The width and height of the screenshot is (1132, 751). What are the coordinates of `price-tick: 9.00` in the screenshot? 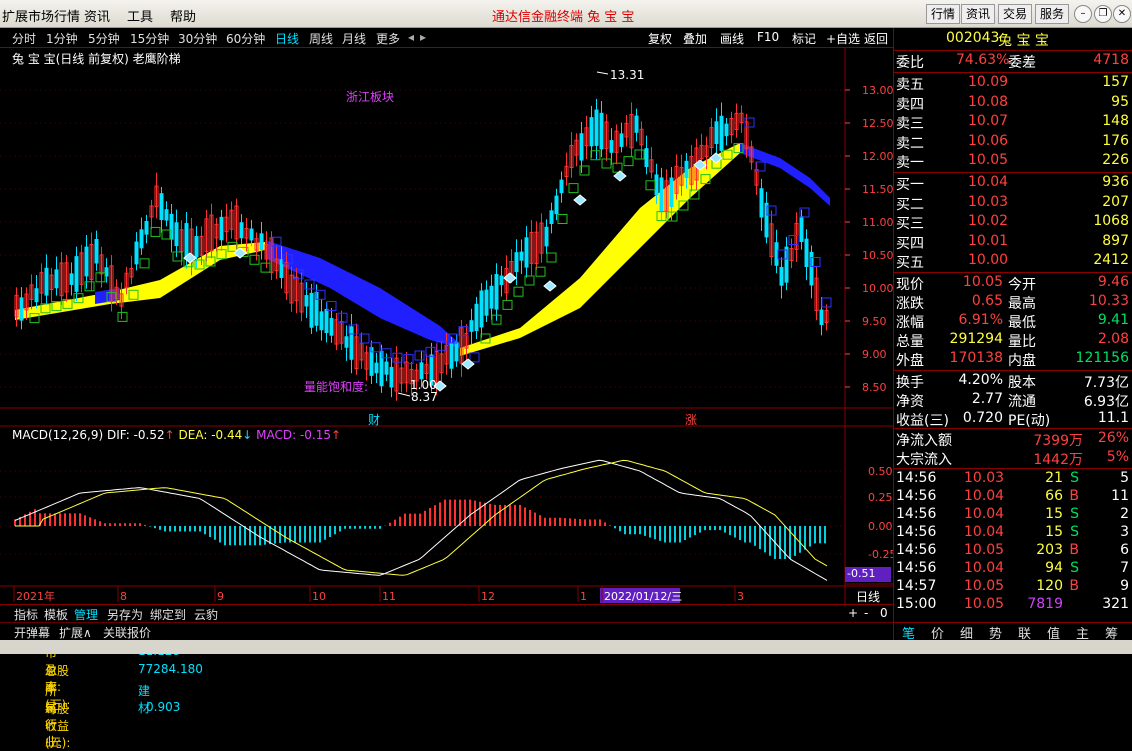 It's located at (874, 354).